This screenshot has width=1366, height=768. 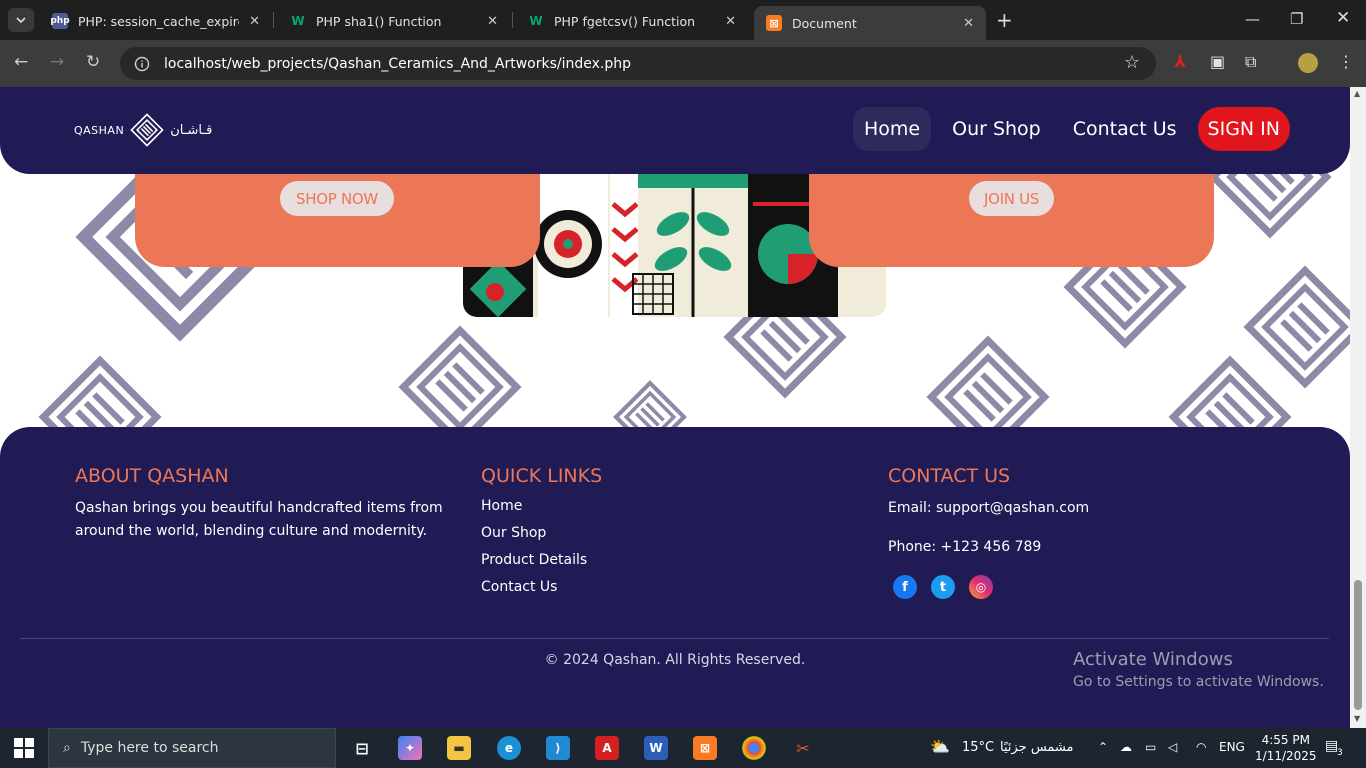 I want to click on xampp-icon: ⊠, so click(x=774, y=23).